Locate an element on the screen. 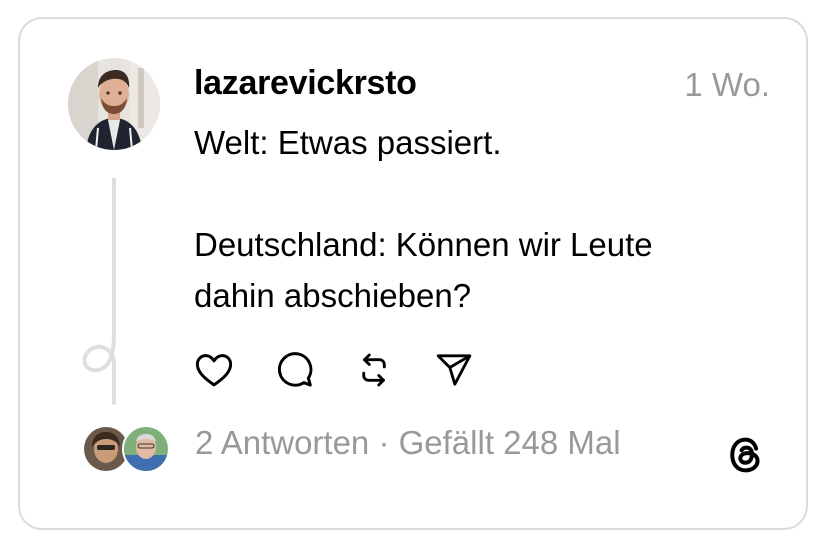 This screenshot has height=556, width=828. post-text-line: Deutschland: Können wir Leute is located at coordinates (423, 244).